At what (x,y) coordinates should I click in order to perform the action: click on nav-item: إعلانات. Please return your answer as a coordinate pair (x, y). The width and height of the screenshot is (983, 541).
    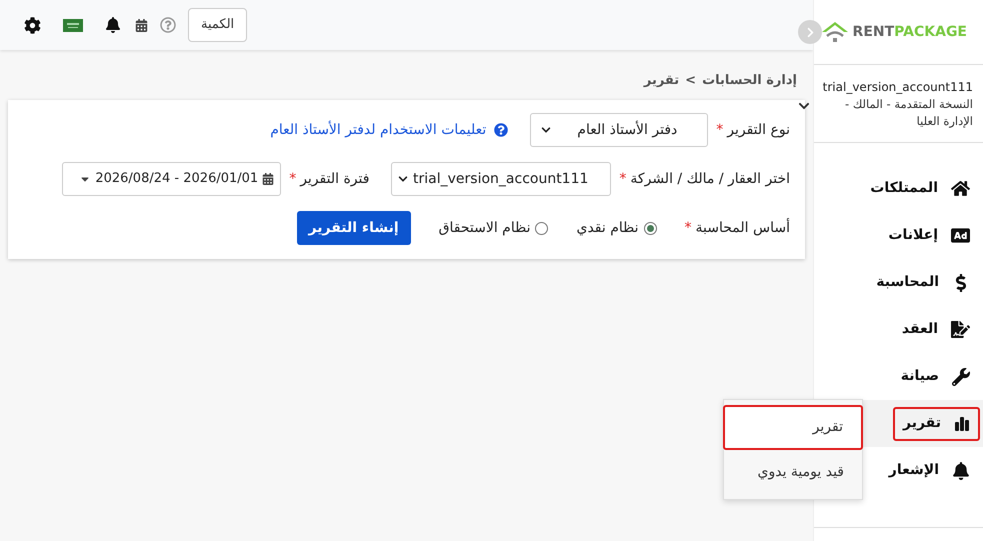
    Looking at the image, I should click on (929, 235).